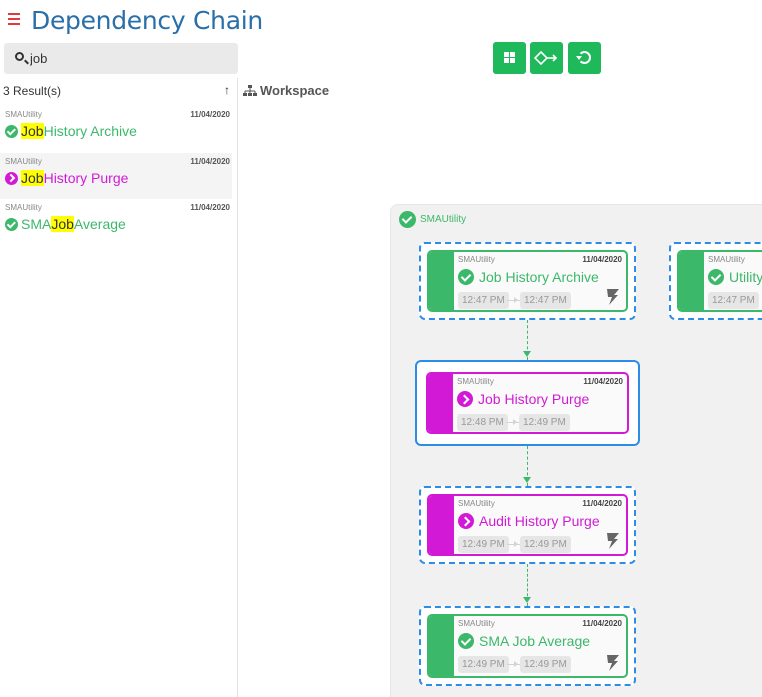 The width and height of the screenshot is (762, 697). What do you see at coordinates (545, 300) in the screenshot?
I see `end-time: 12:47 PM` at bounding box center [545, 300].